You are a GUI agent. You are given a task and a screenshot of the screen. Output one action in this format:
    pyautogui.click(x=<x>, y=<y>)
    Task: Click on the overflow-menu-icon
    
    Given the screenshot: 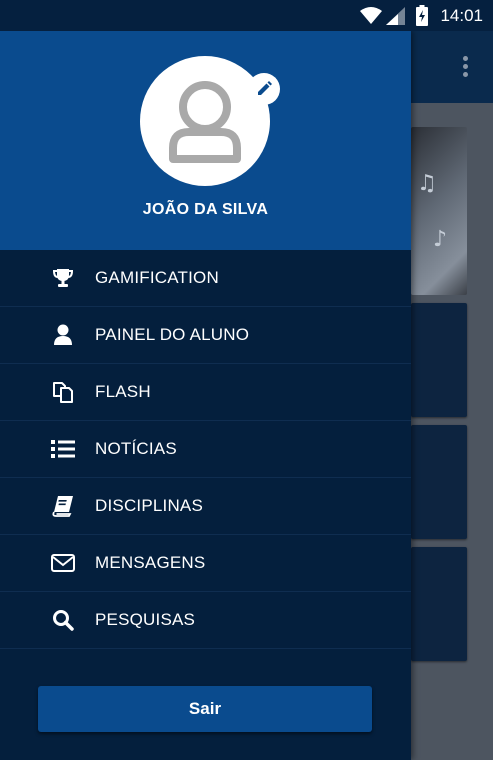 What is the action you would take?
    pyautogui.click(x=466, y=67)
    